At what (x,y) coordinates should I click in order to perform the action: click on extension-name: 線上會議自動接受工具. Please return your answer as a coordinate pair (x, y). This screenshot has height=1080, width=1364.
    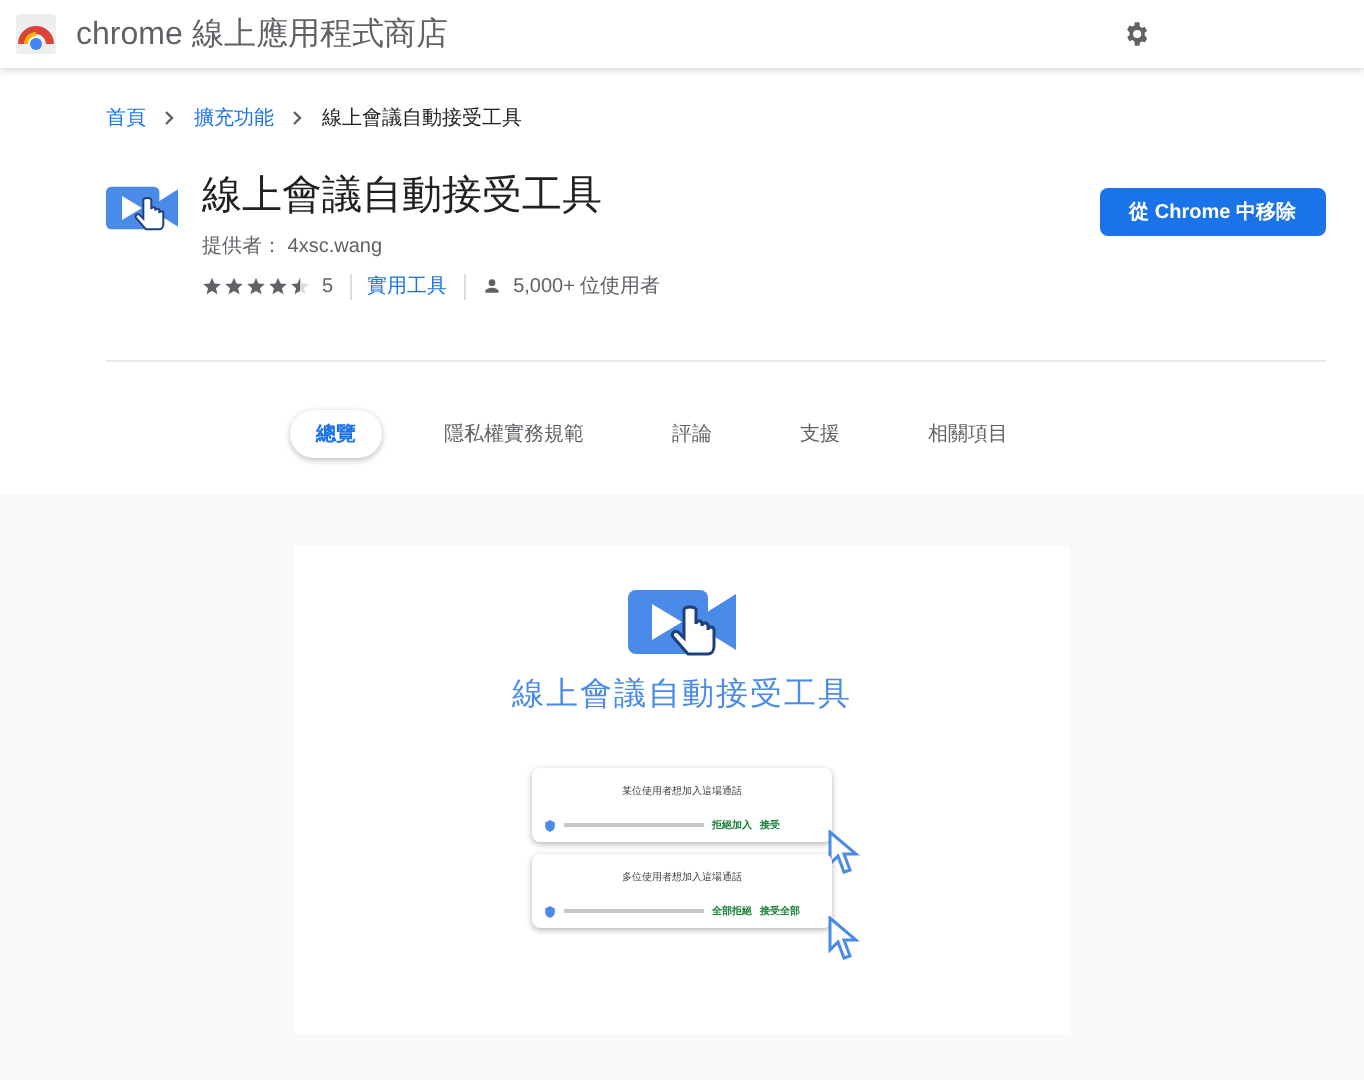
    Looking at the image, I should click on (403, 196).